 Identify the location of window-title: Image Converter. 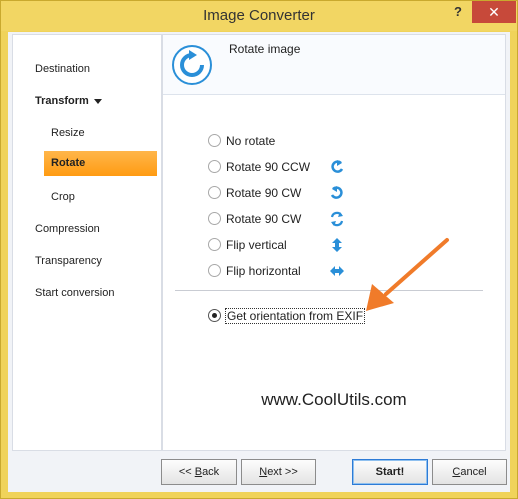
(259, 15).